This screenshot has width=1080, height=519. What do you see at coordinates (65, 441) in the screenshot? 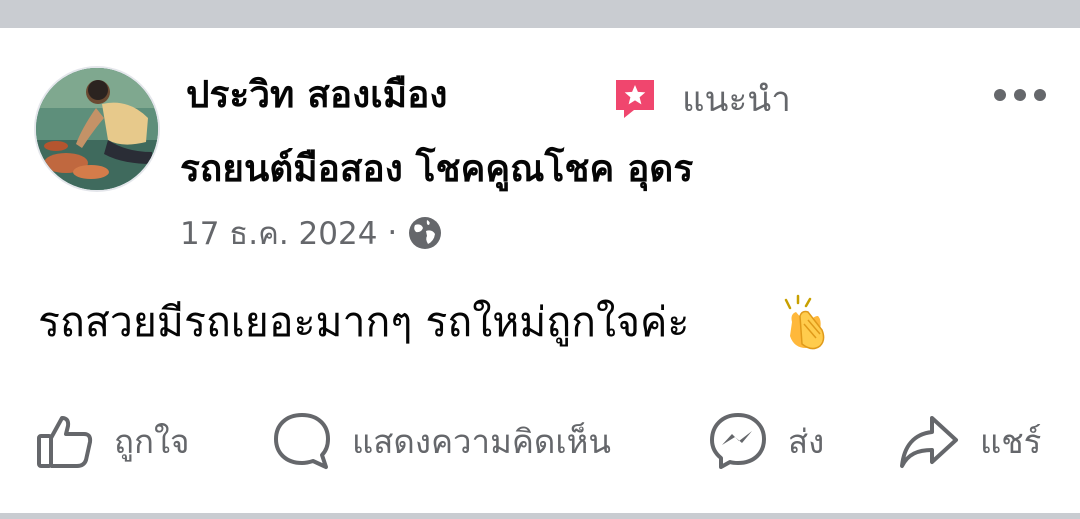
I see `like-icon` at bounding box center [65, 441].